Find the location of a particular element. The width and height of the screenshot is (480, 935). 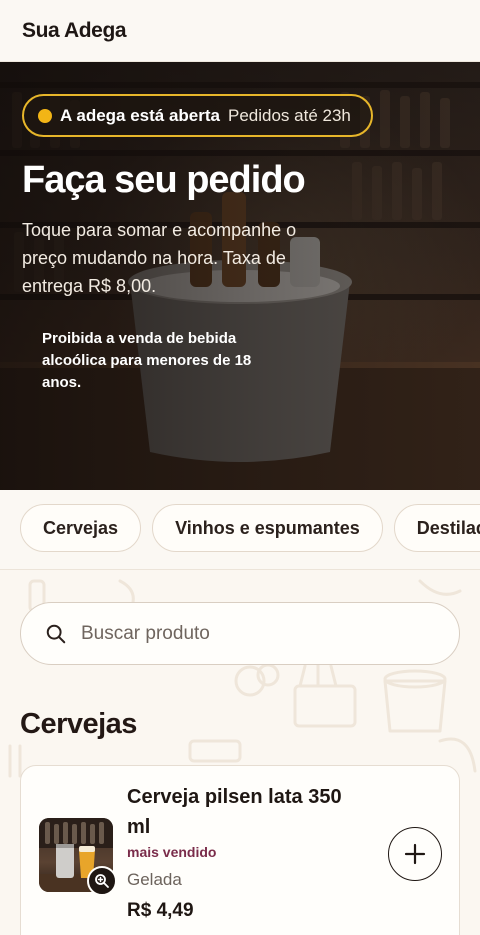

plus-icon is located at coordinates (415, 854).